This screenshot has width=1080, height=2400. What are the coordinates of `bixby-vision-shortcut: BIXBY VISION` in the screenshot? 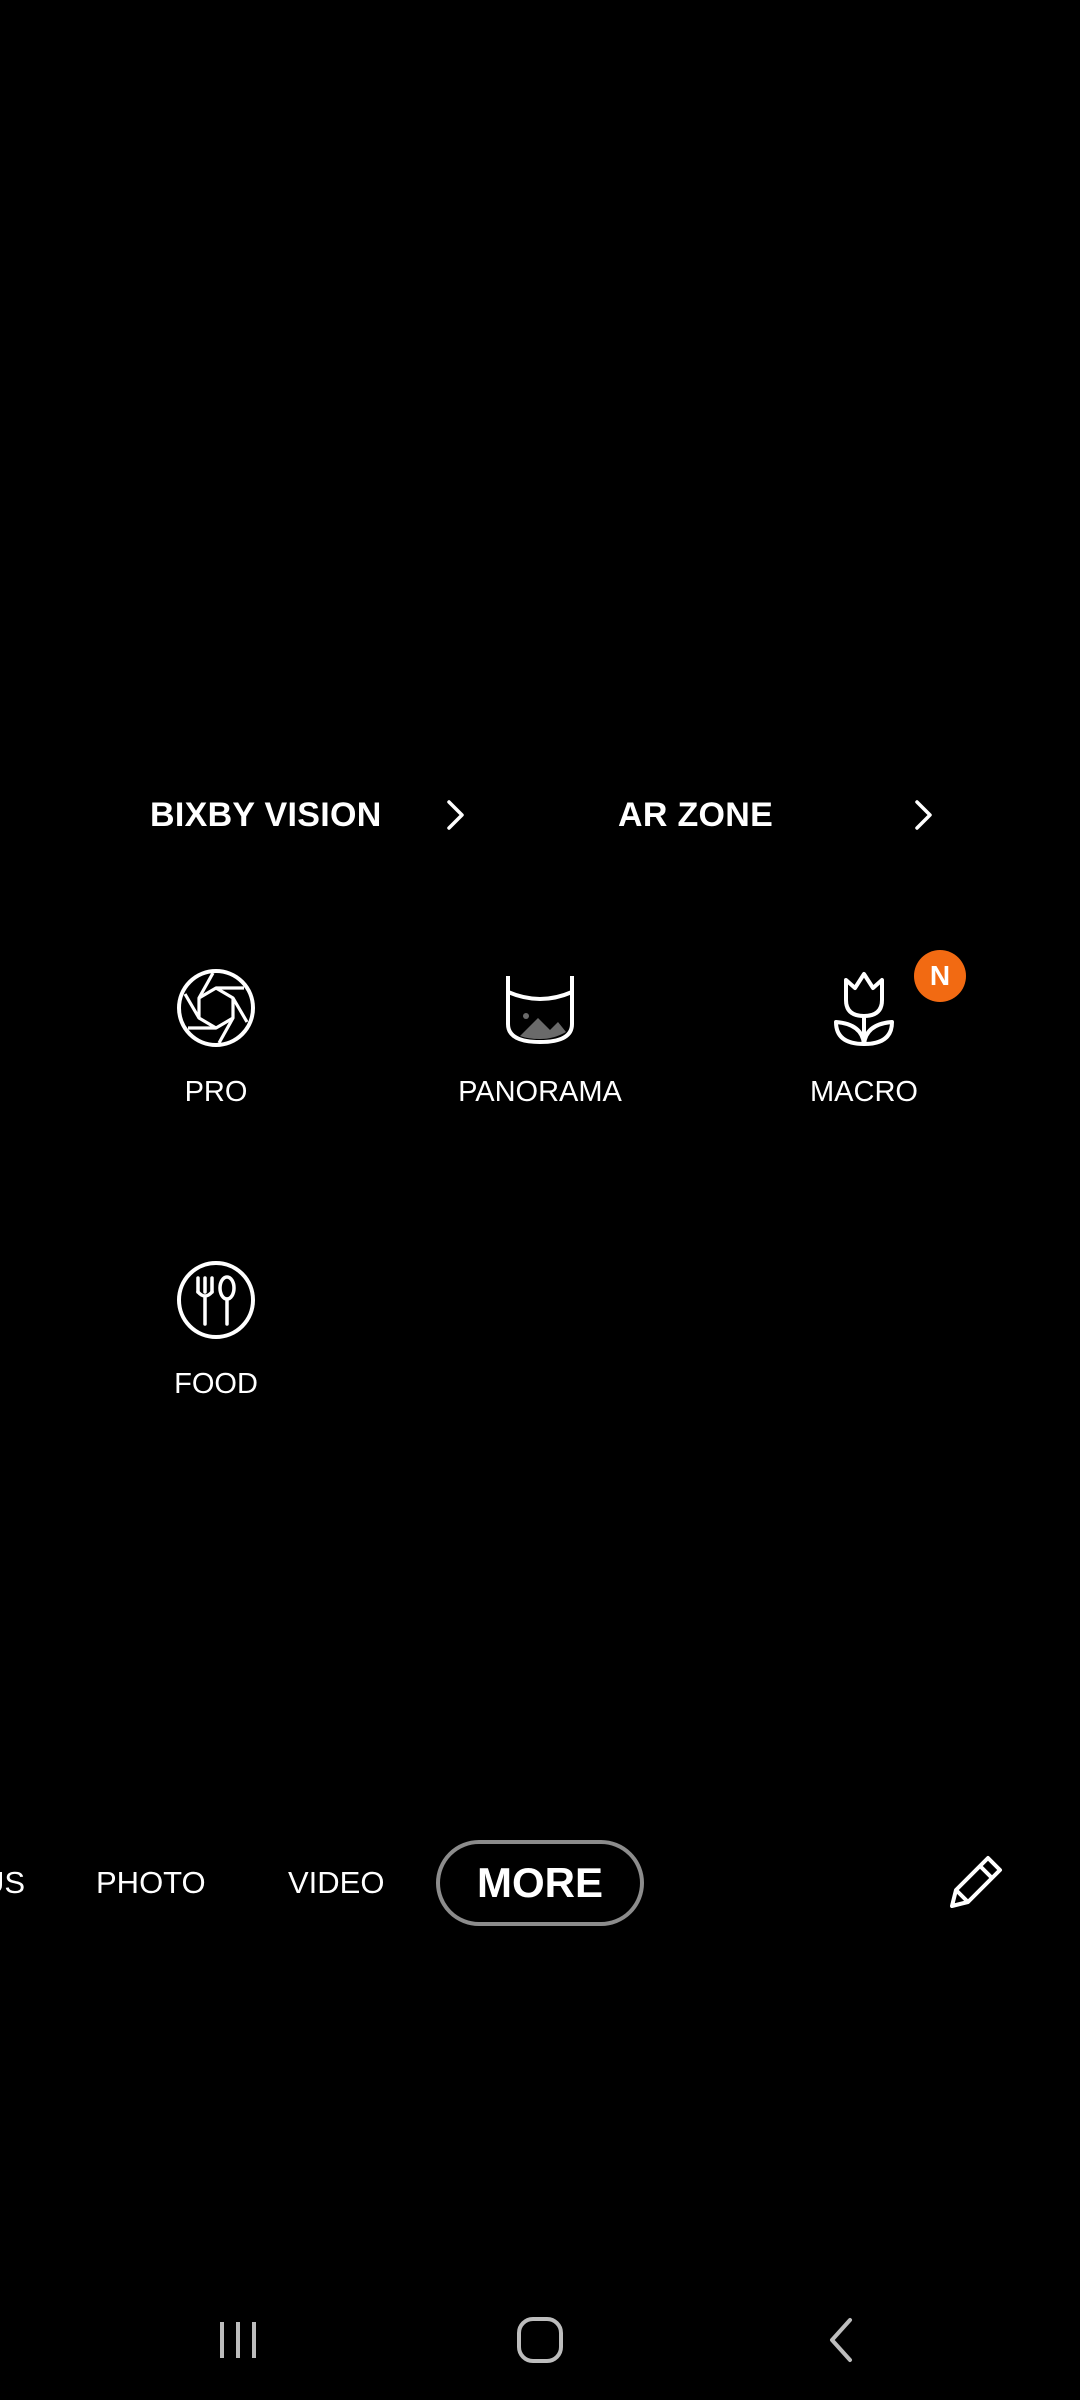 It's located at (315, 815).